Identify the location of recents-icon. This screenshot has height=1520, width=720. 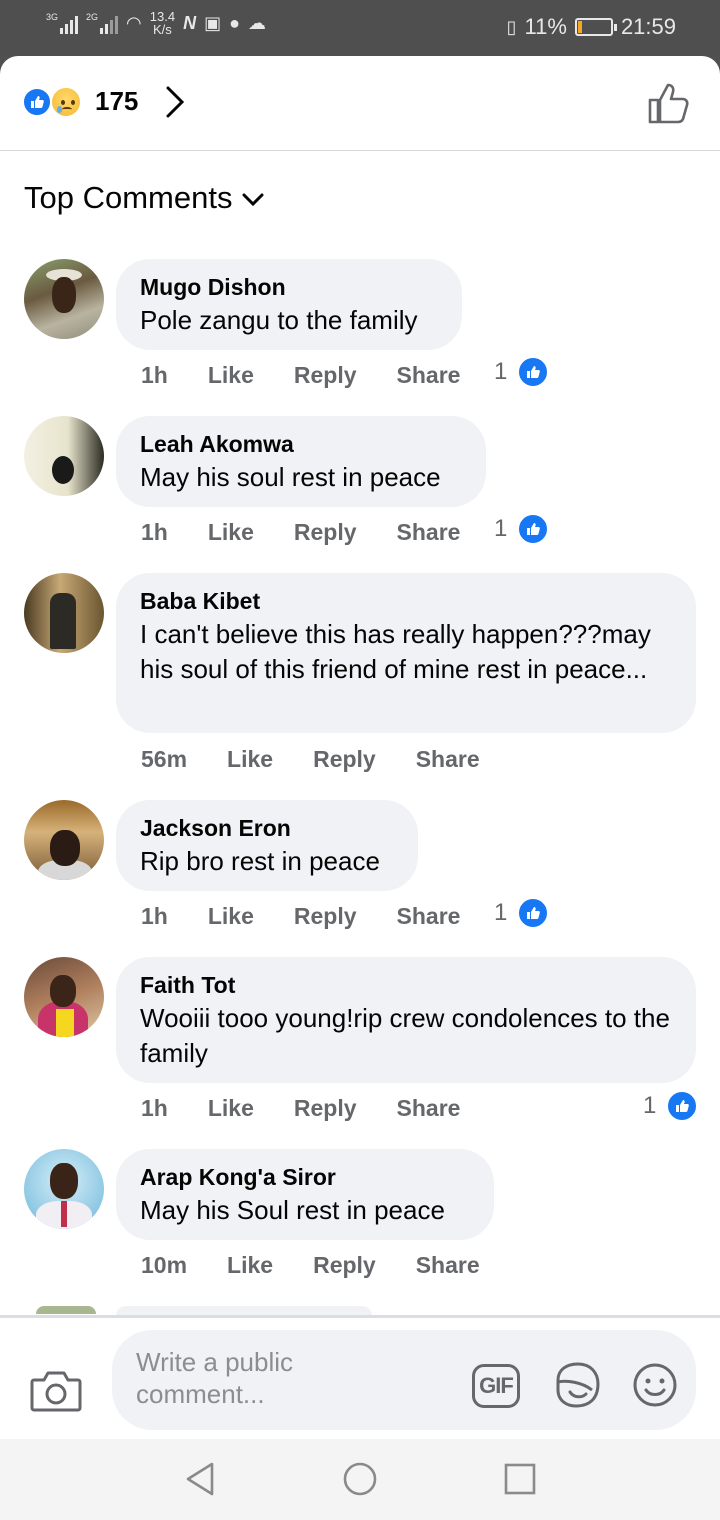
(520, 1479).